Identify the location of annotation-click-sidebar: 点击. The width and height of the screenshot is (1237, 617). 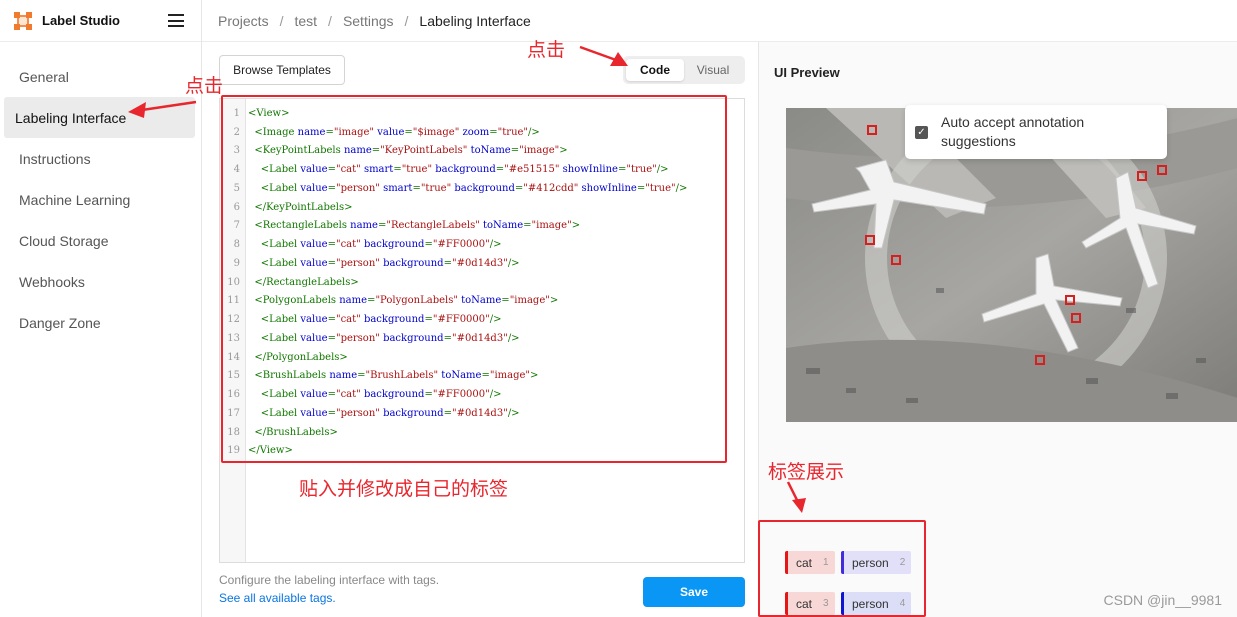
(204, 86).